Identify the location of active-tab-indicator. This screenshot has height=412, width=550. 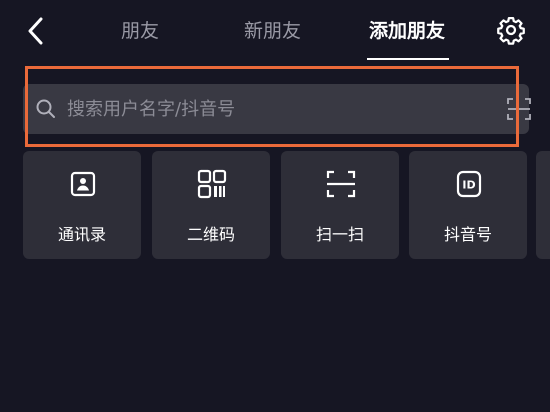
(408, 59).